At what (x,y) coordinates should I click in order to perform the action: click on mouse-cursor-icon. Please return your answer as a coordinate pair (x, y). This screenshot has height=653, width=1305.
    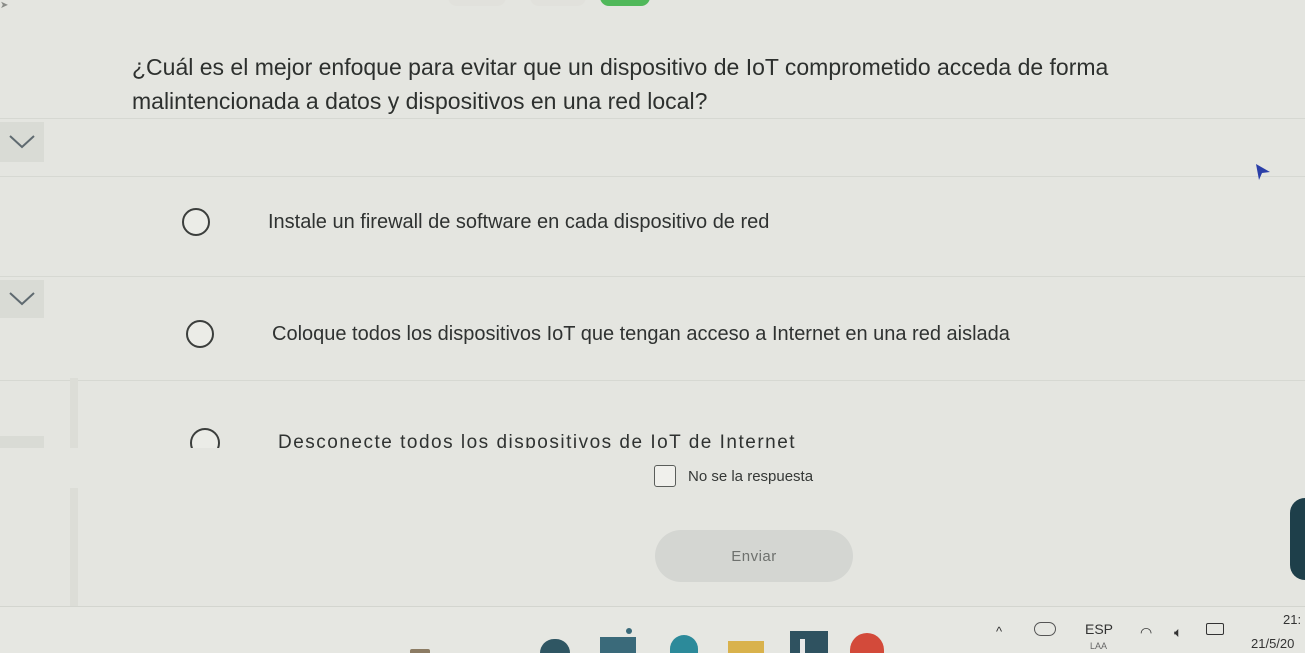
    Looking at the image, I should click on (1263, 172).